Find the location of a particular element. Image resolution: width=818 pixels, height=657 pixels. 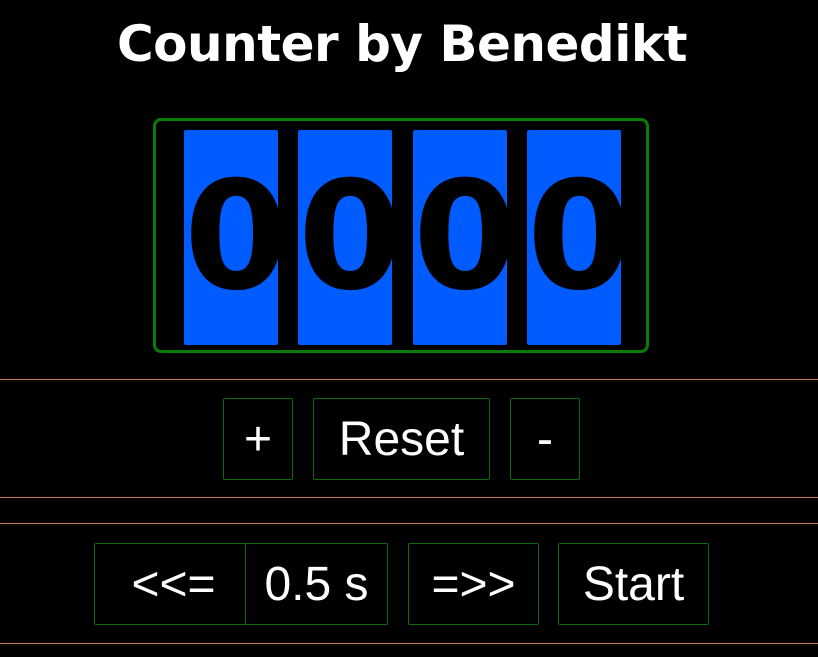

counter-digit-tens: 0 is located at coordinates (460, 237).